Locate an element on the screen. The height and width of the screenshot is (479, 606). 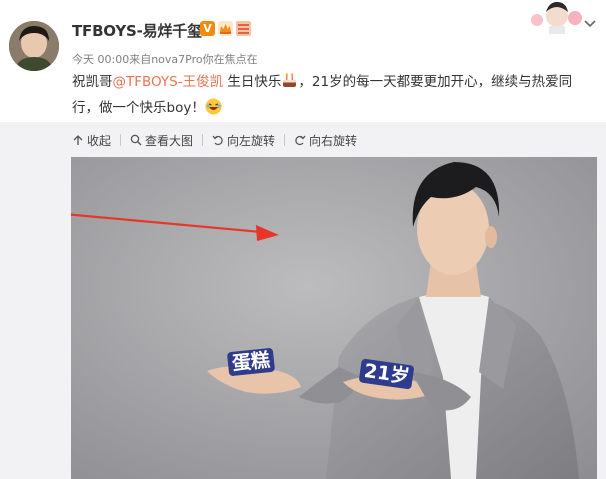
view-large-label: 查看大图 is located at coordinates (169, 140).